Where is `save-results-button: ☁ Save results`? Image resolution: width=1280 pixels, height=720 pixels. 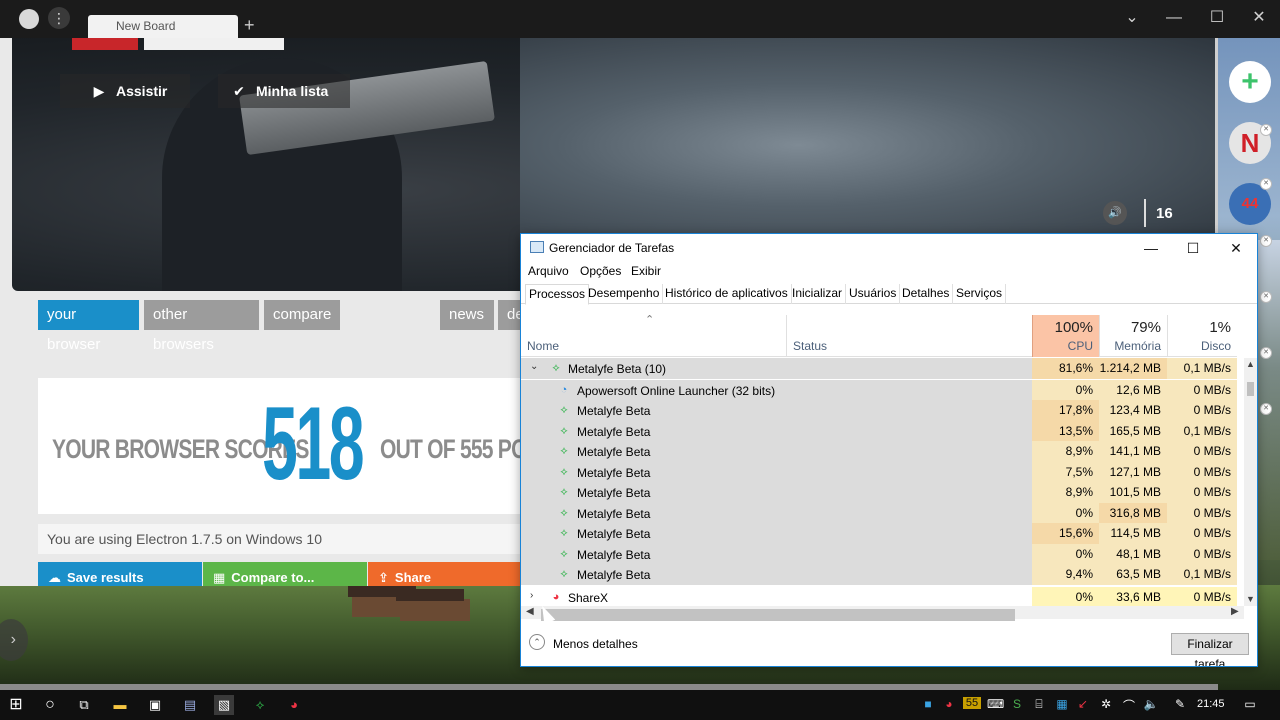 save-results-button: ☁ Save results is located at coordinates (120, 574).